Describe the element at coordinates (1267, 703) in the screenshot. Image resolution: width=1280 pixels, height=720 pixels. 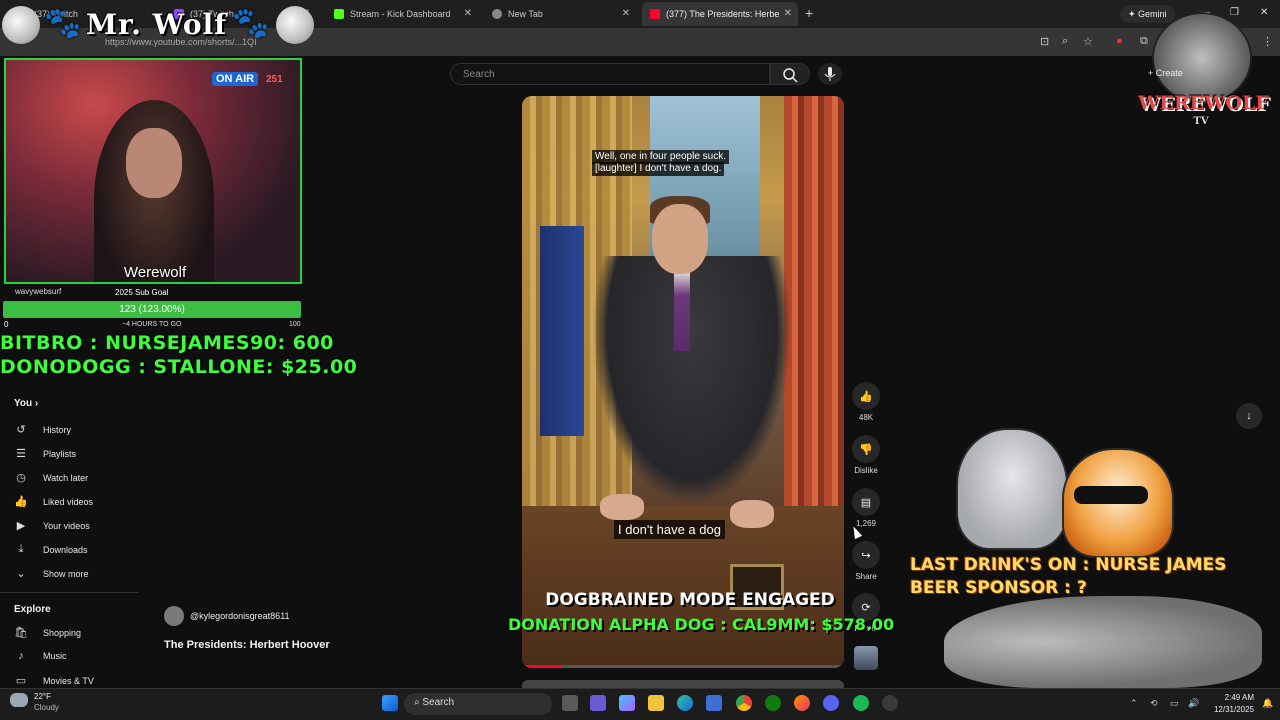
I see `notification-icon: 🔔` at that location.